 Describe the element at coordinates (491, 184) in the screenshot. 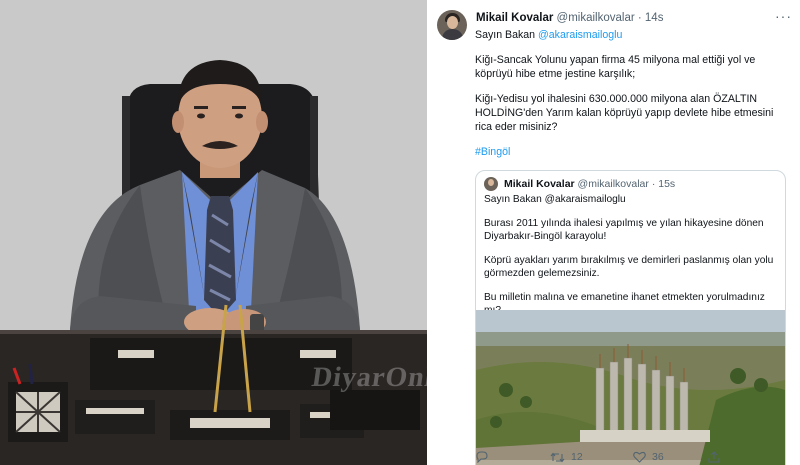

I see `quoted-avatar` at that location.